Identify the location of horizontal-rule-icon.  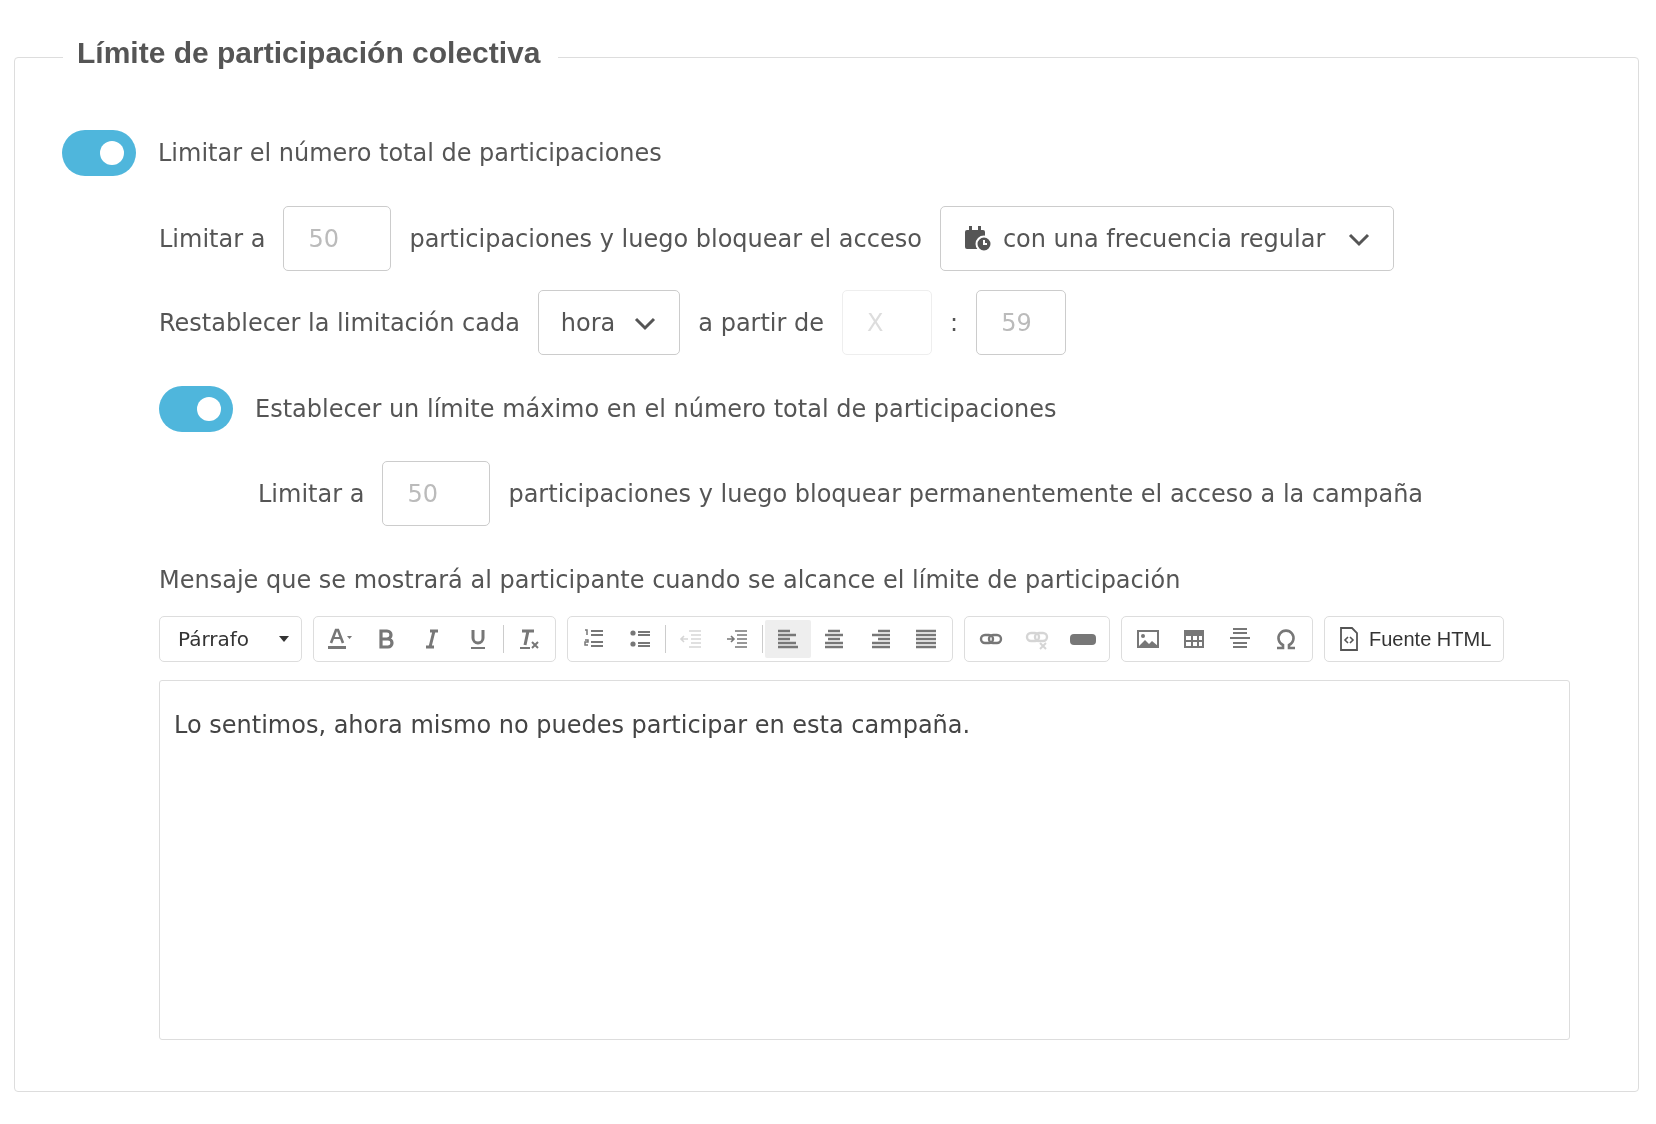
(1240, 639).